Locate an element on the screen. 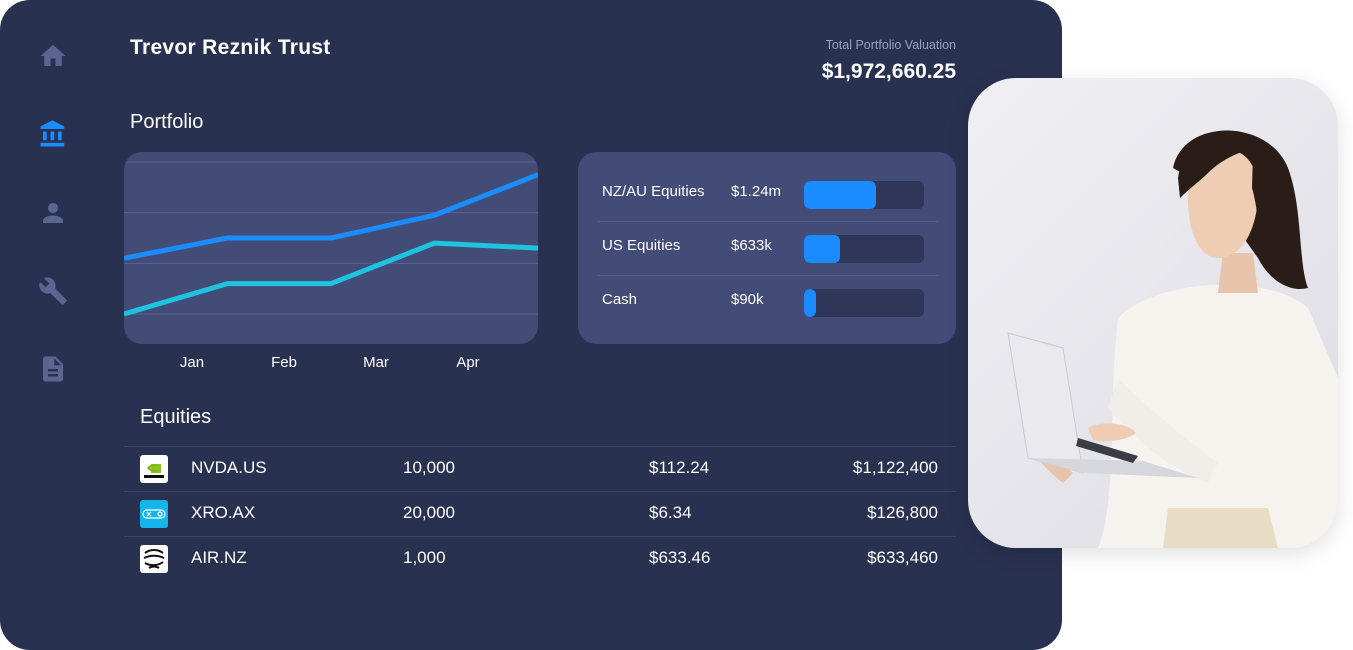 The image size is (1353, 650). x-tick-label: Apr is located at coordinates (468, 362).